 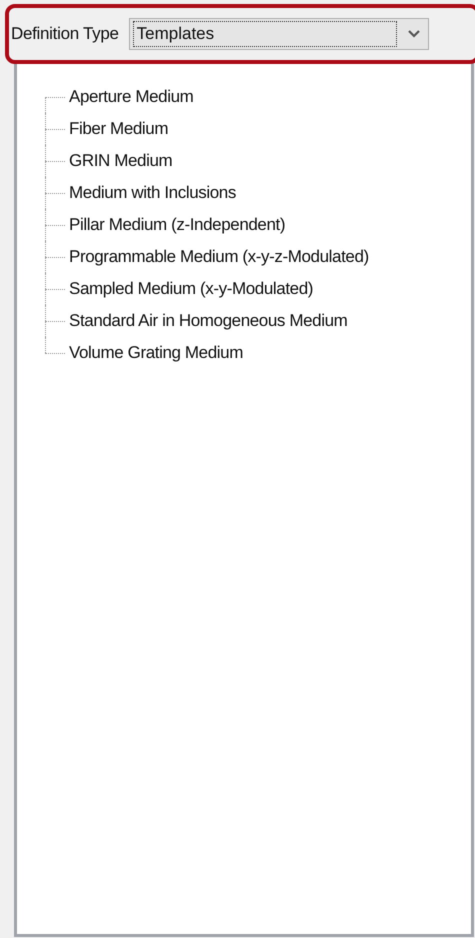 What do you see at coordinates (177, 225) in the screenshot?
I see `tree-item: Pillar Medium (z-Independent)` at bounding box center [177, 225].